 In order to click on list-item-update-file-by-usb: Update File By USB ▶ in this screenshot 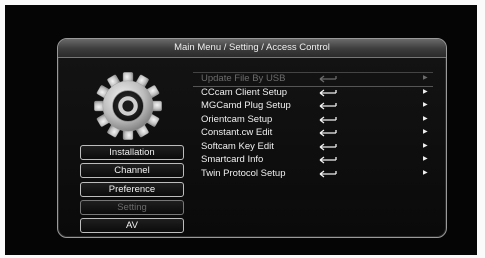, I will do `click(313, 79)`.